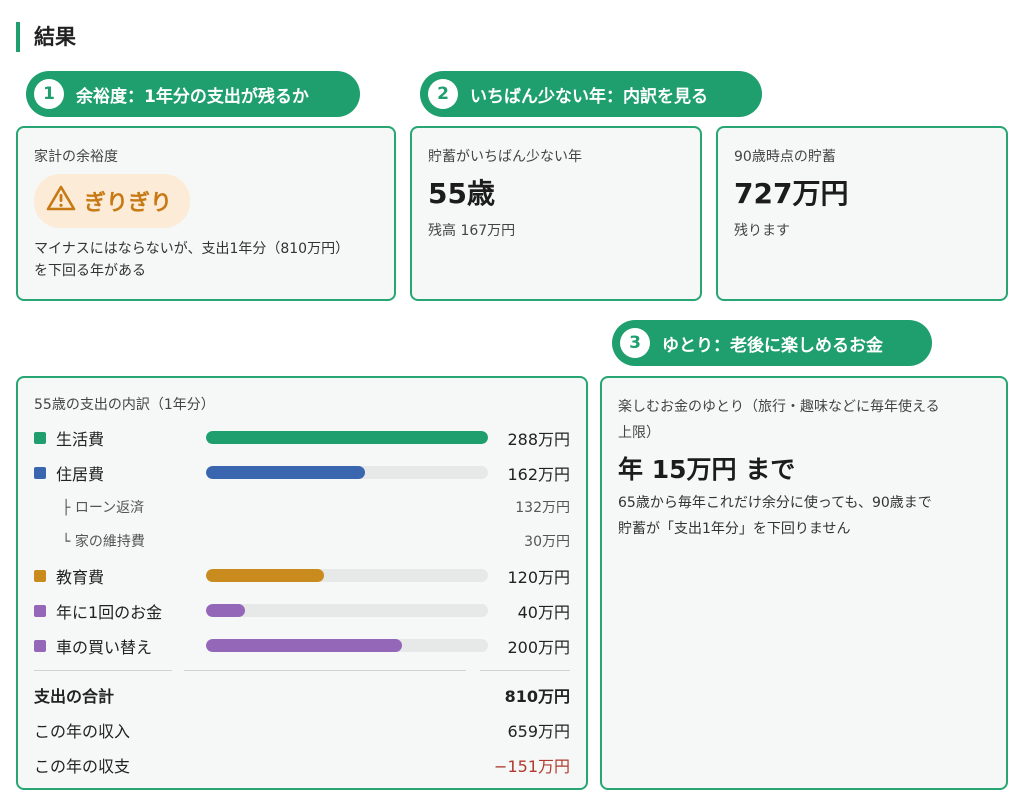  I want to click on breakdown-row-maintenance: └ 家の維持費 30万円, so click(302, 541).